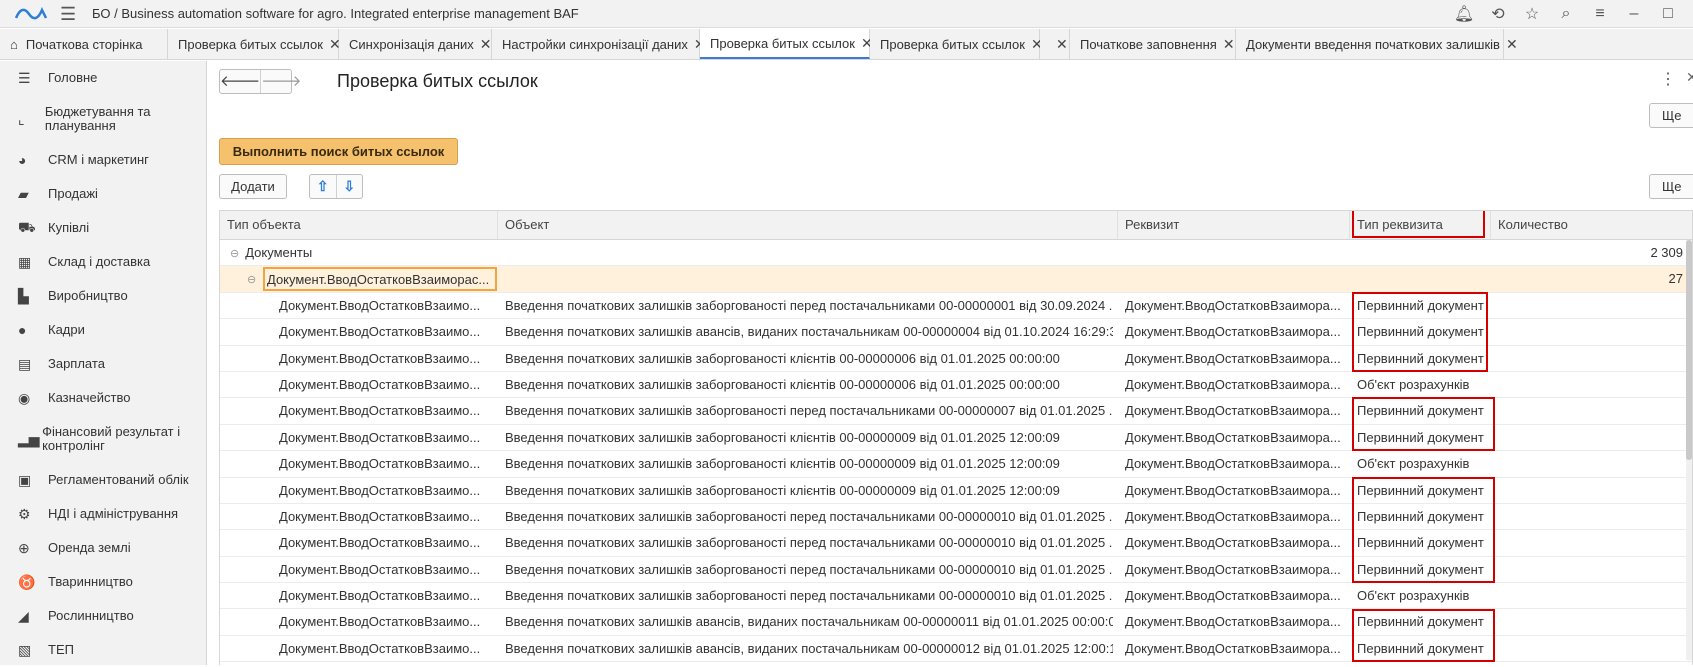 This screenshot has width=1693, height=667. I want to click on tab-data-sync: Синхронізація даних ✕, so click(415, 44).